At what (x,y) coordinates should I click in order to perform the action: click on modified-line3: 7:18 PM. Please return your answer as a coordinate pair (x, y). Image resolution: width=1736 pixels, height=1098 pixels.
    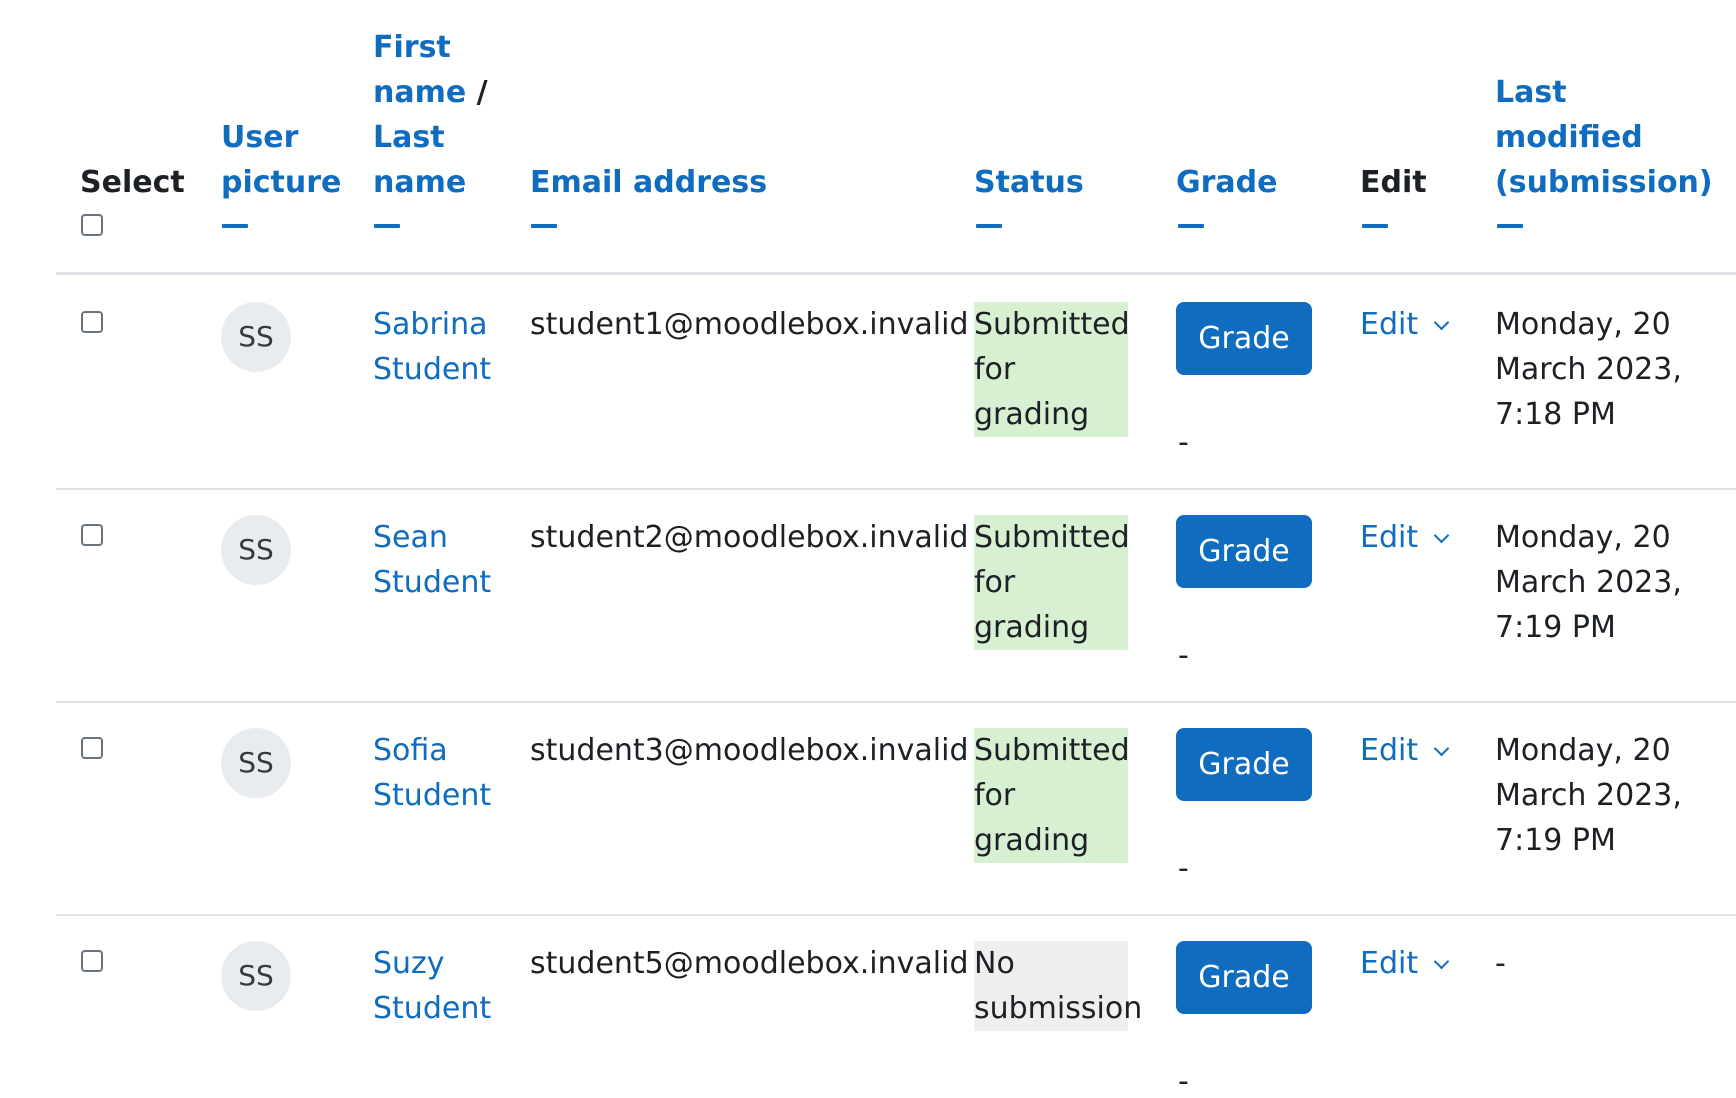
    Looking at the image, I should click on (1555, 414).